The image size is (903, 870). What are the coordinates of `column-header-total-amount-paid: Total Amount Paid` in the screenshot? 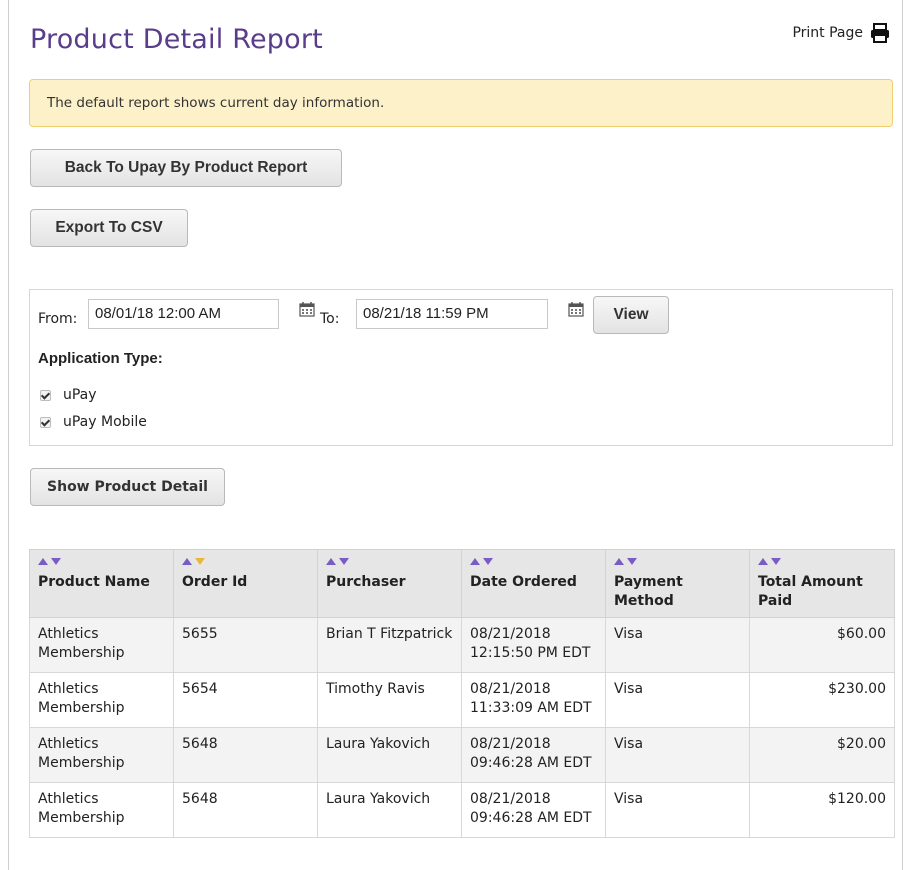 It's located at (822, 583).